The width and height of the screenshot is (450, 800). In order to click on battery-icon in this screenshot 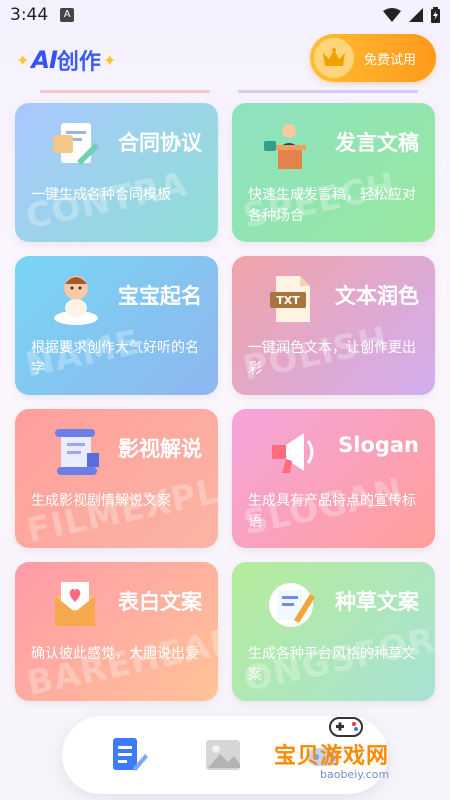, I will do `click(435, 15)`.